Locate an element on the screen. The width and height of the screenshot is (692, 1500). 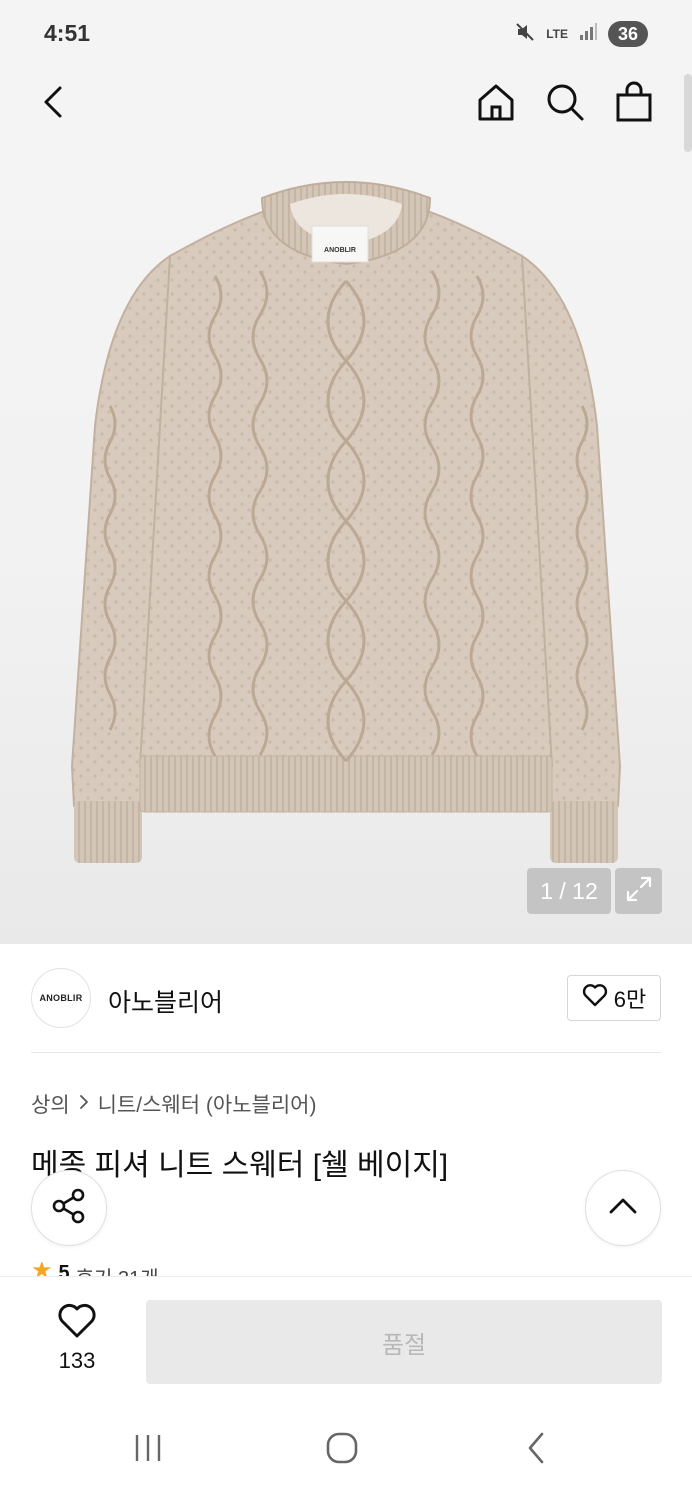
share-button is located at coordinates (69, 1208).